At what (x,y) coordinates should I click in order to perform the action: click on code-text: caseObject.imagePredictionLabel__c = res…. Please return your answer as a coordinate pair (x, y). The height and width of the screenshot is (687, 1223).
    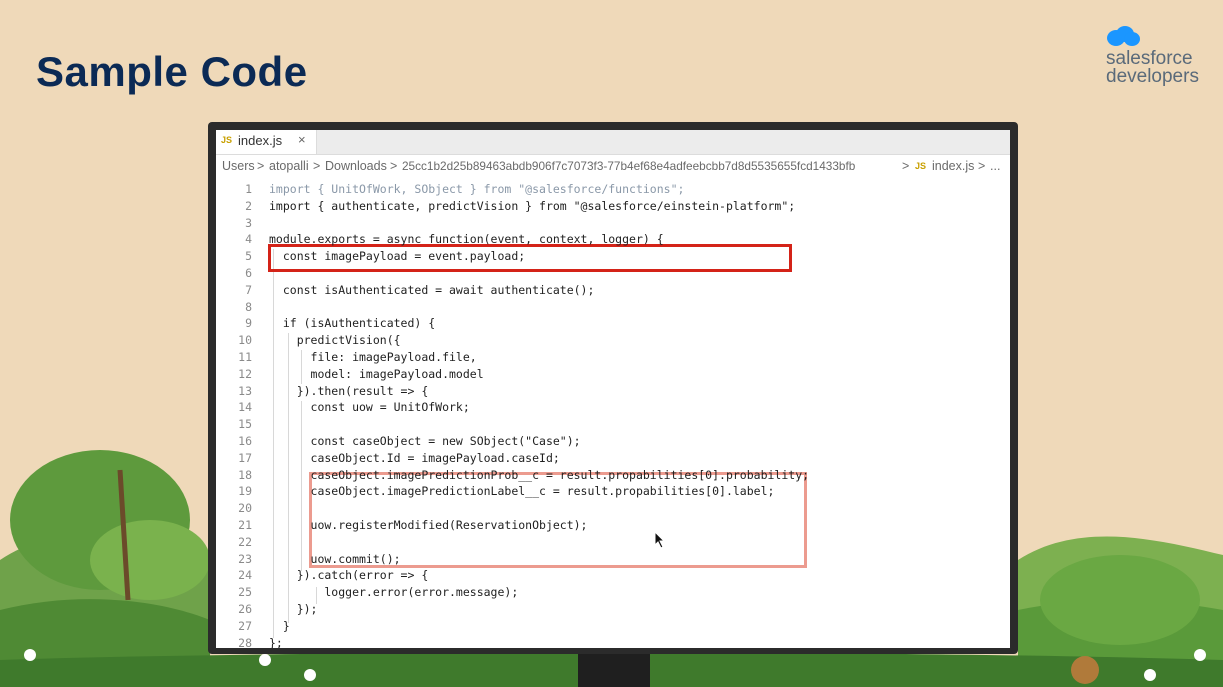
    Looking at the image, I should click on (522, 491).